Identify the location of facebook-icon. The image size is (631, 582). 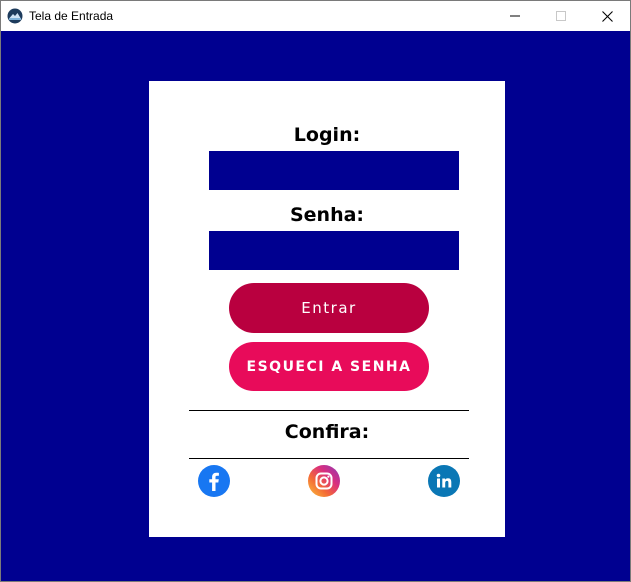
(214, 481).